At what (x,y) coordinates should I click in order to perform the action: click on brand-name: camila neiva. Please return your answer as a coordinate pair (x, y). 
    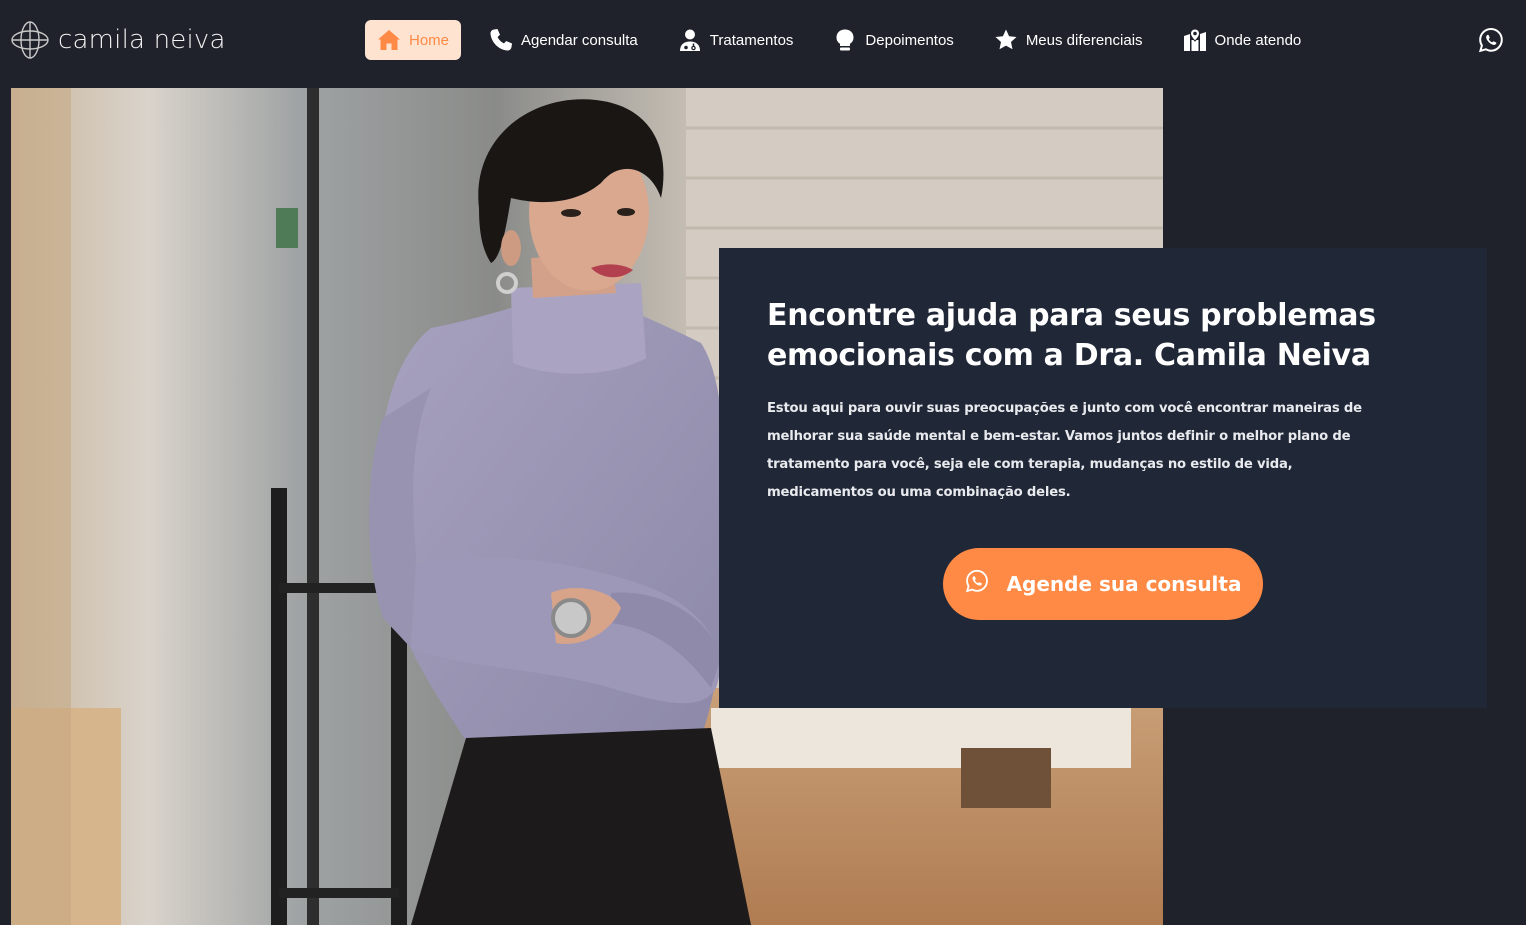
    Looking at the image, I should click on (142, 40).